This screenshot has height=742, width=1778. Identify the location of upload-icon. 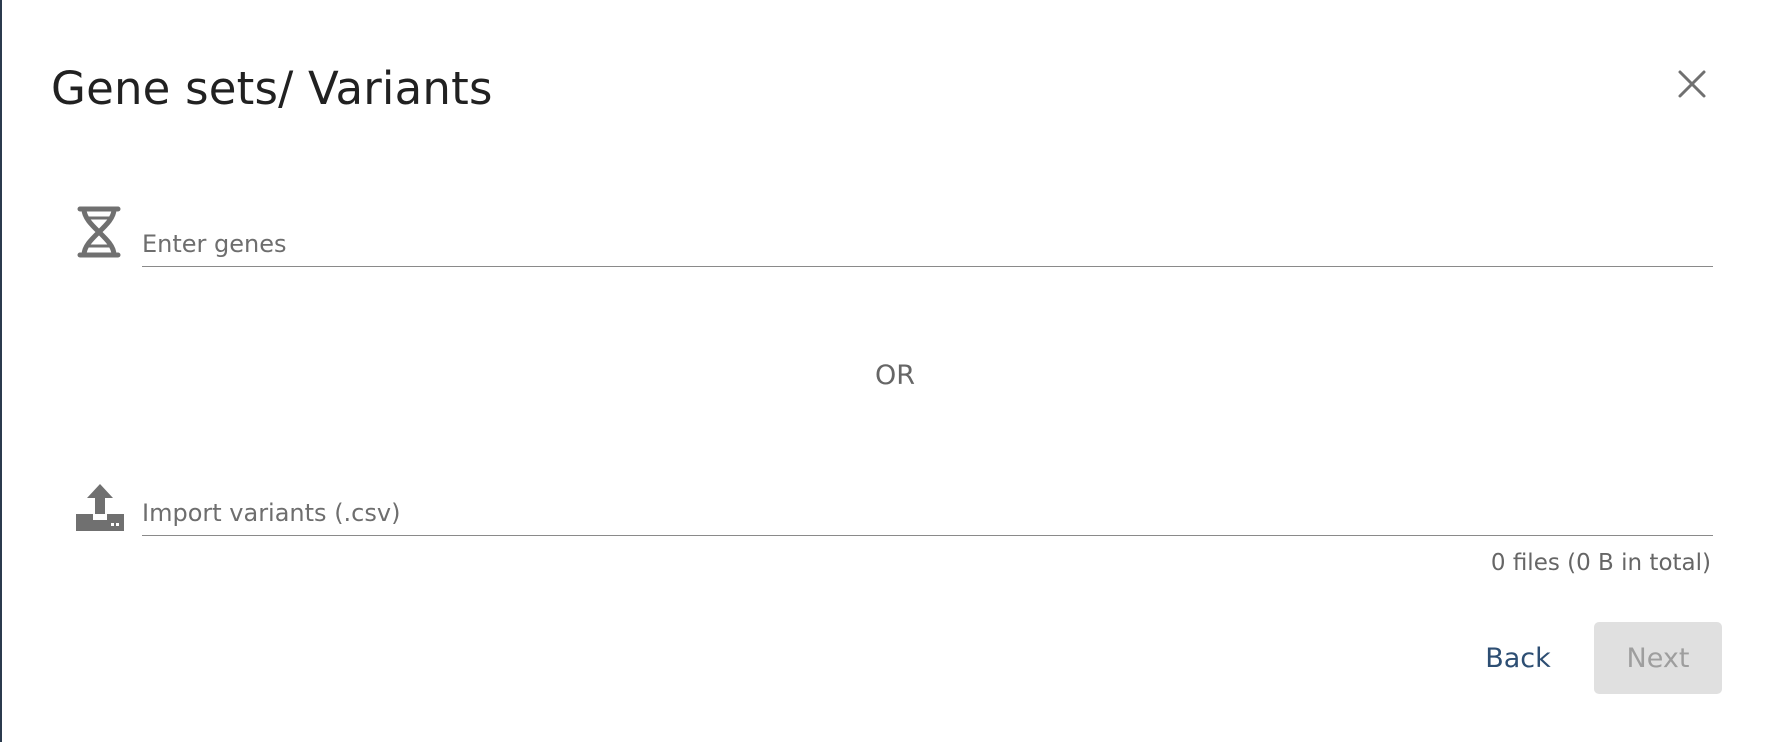
(100, 507).